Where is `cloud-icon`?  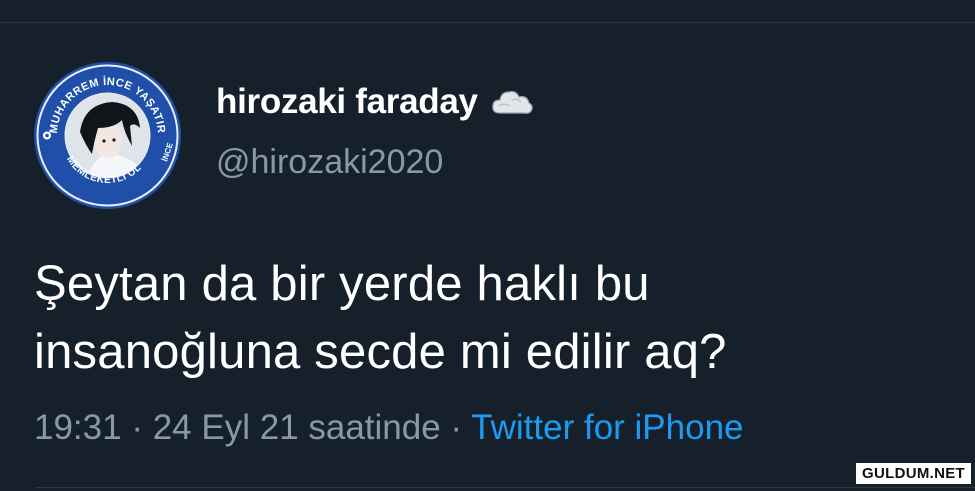 cloud-icon is located at coordinates (512, 102).